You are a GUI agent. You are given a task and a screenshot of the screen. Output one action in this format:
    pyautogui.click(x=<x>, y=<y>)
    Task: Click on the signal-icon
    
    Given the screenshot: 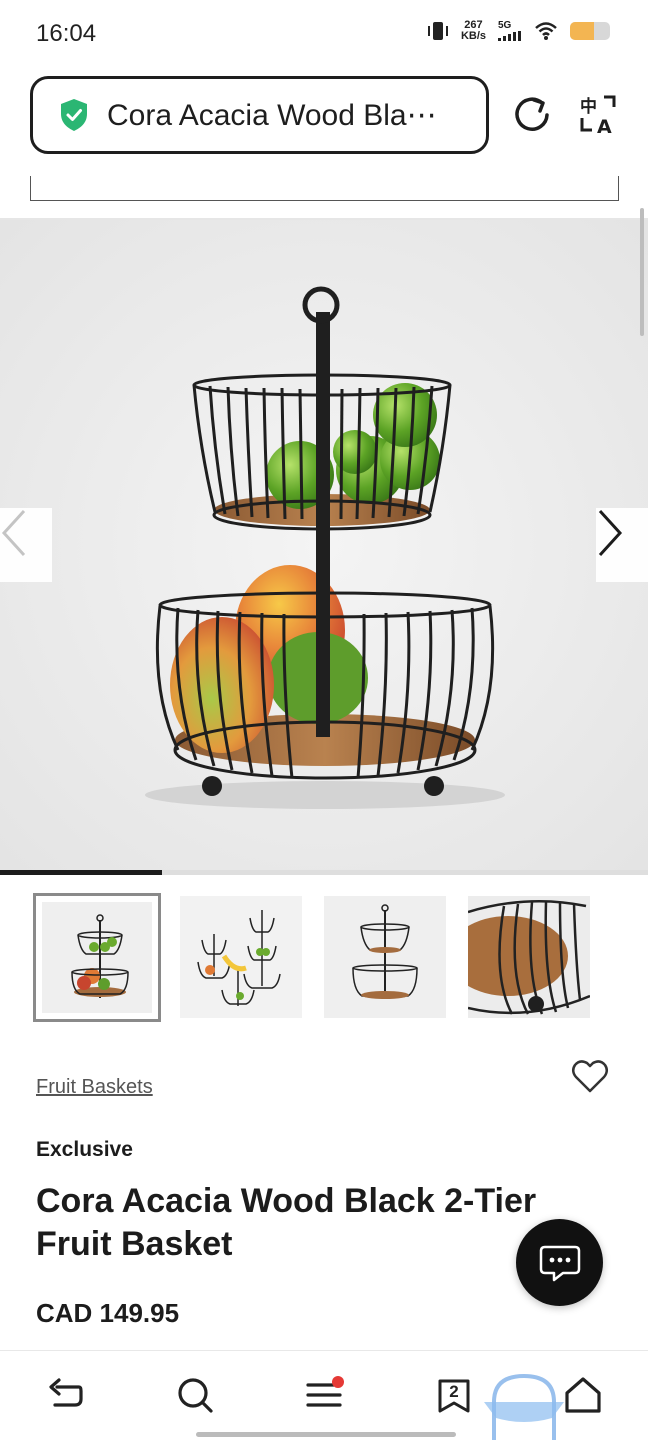 What is the action you would take?
    pyautogui.click(x=509, y=36)
    